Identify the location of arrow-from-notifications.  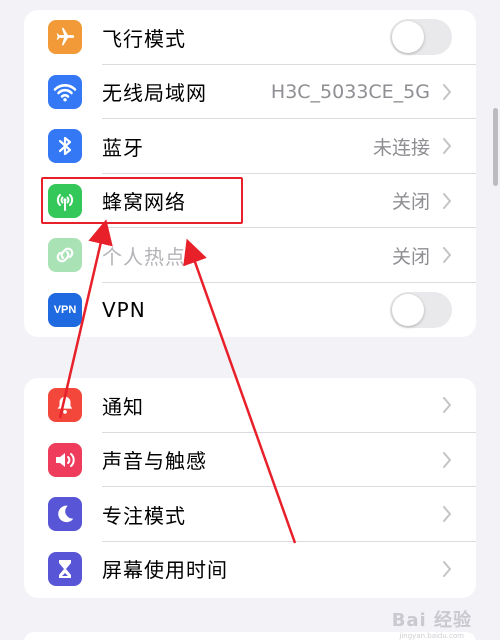
(85, 319).